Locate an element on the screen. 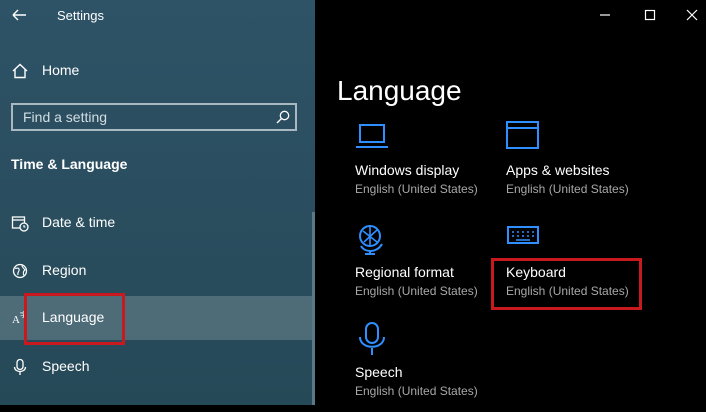  close-icon is located at coordinates (692, 15).